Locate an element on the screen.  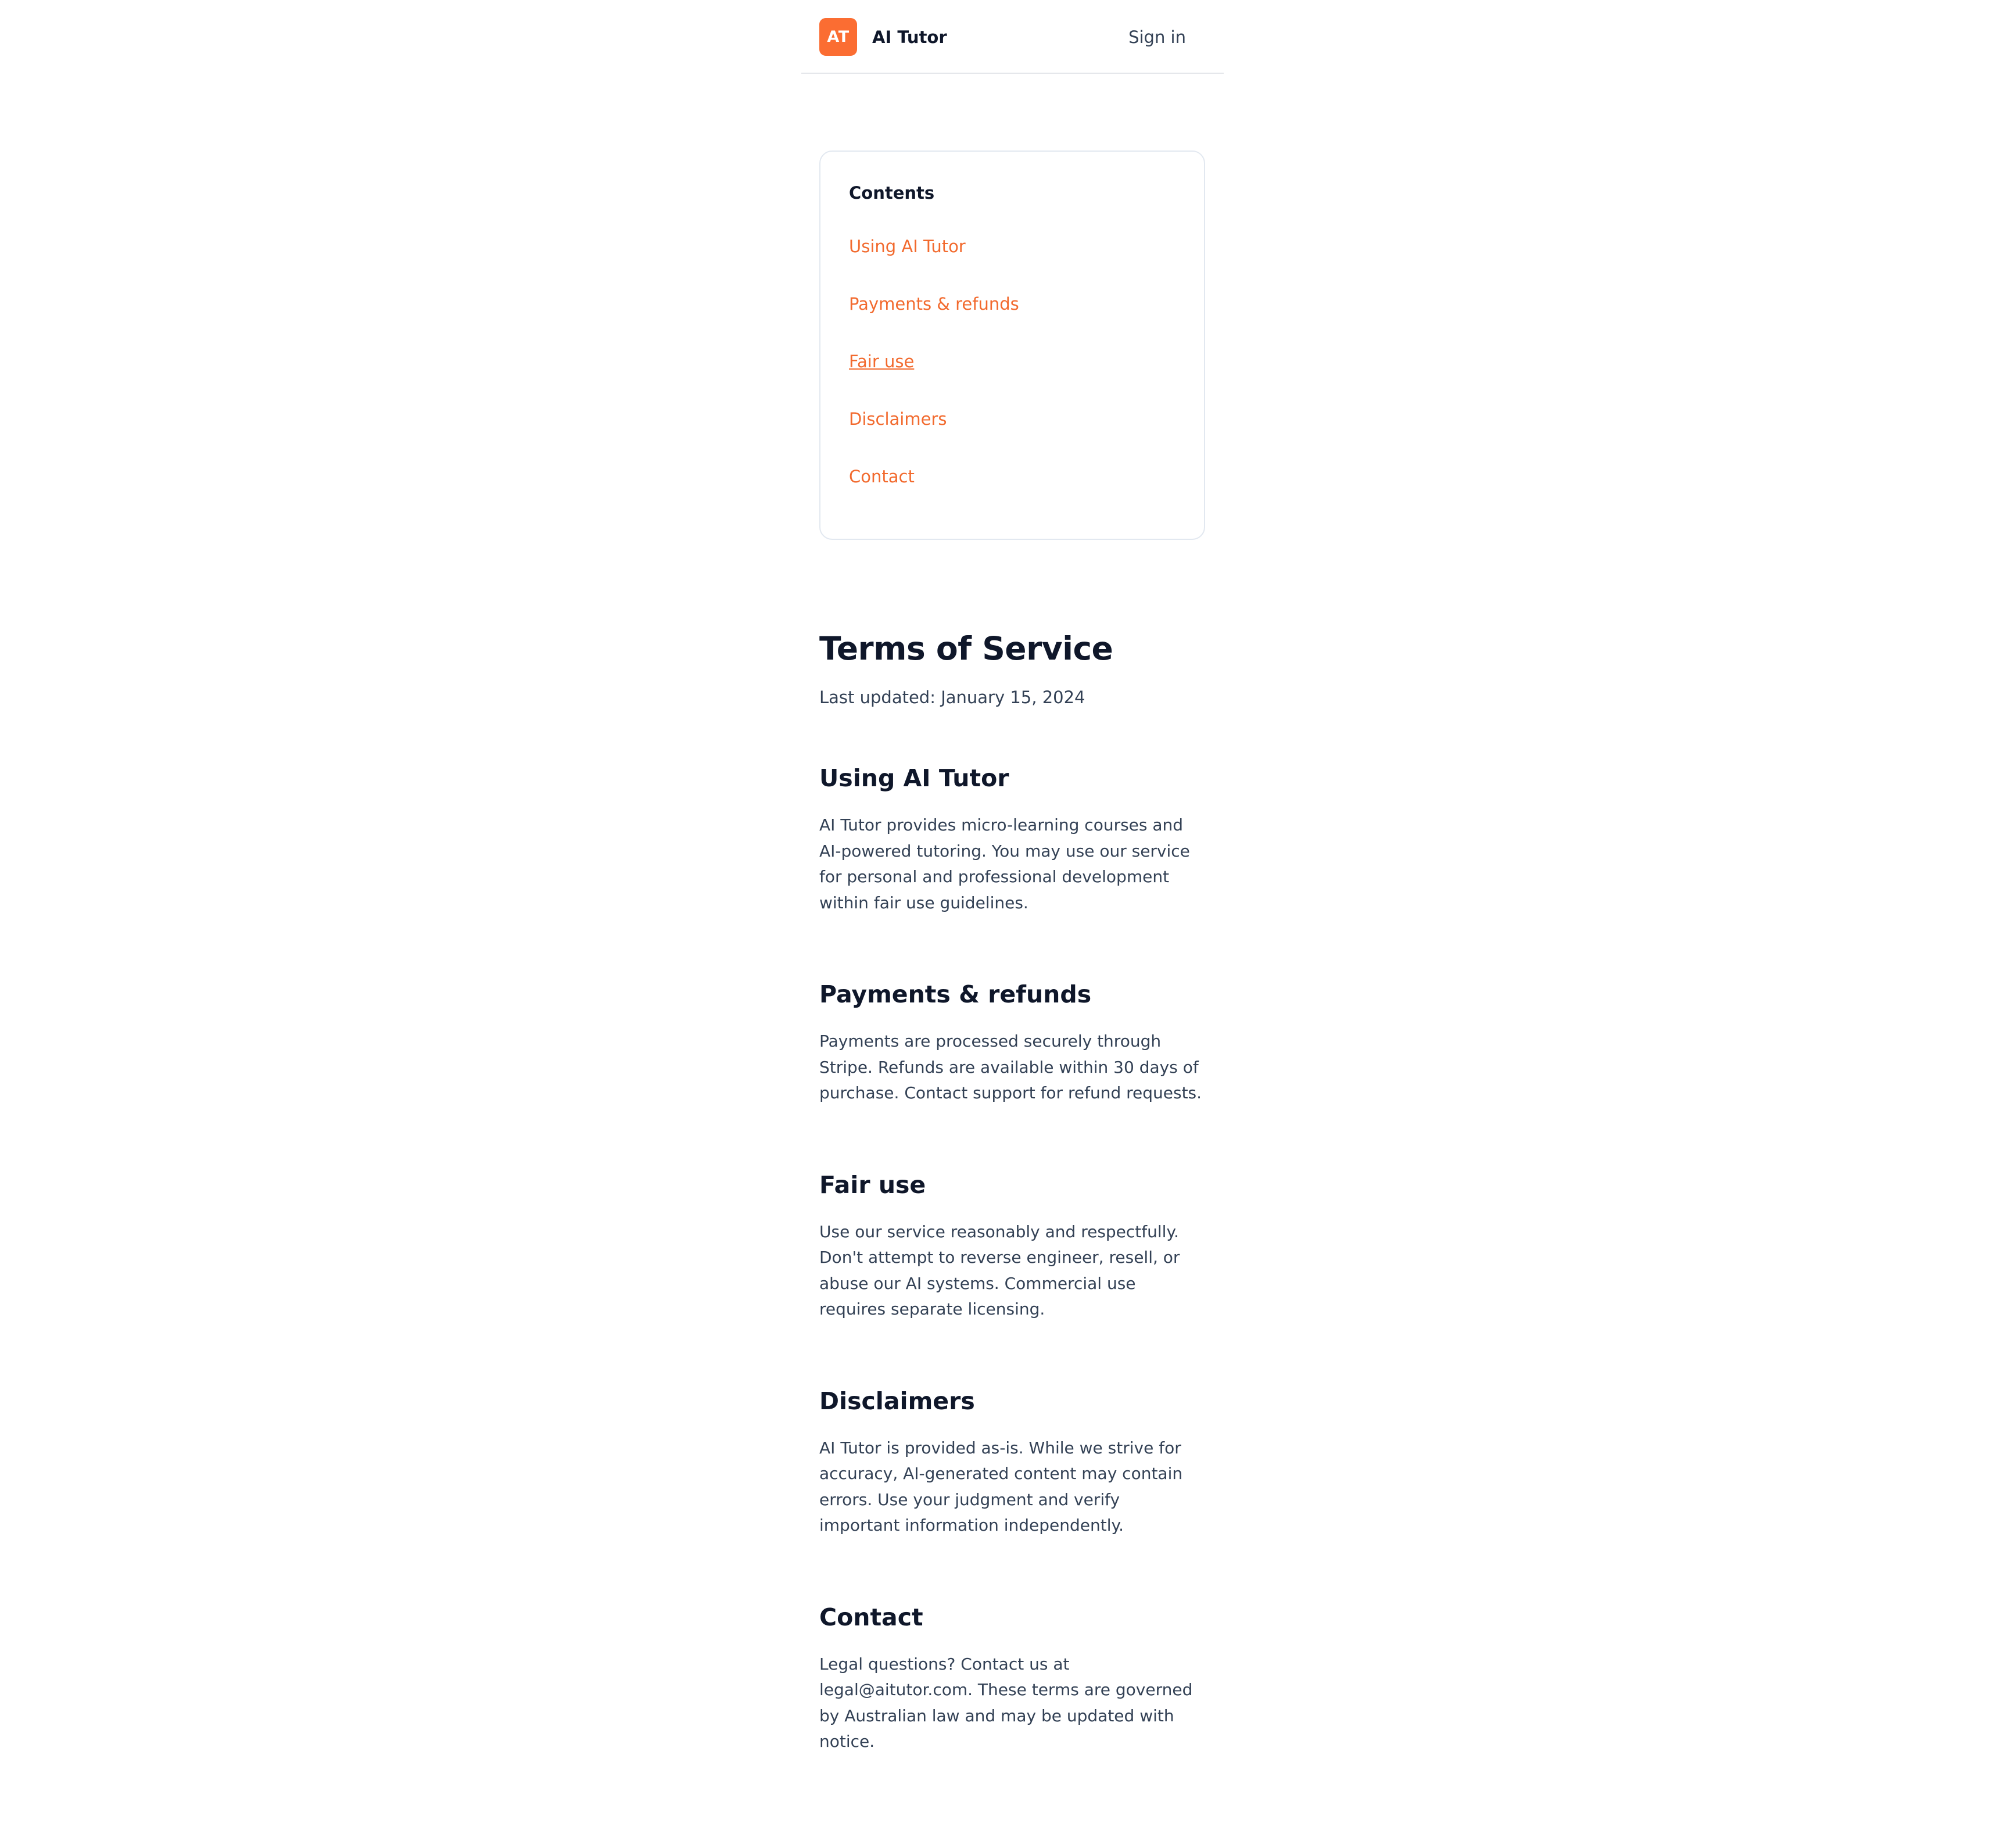
toc-item: Contact is located at coordinates (934, 493).